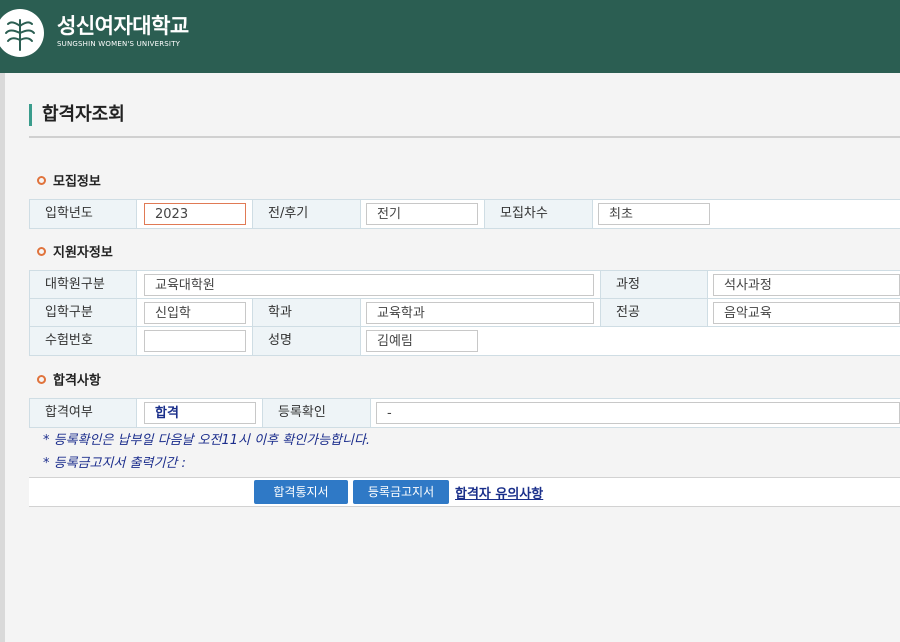 The image size is (900, 642). Describe the element at coordinates (638, 413) in the screenshot. I see `registration-field: -` at that location.